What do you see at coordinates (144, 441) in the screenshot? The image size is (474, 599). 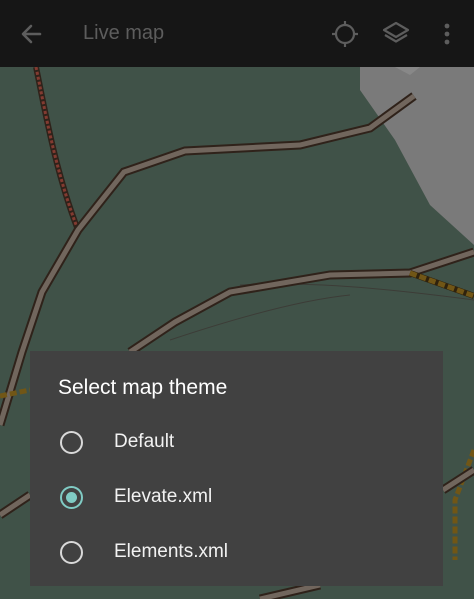 I see `option-label: Default` at bounding box center [144, 441].